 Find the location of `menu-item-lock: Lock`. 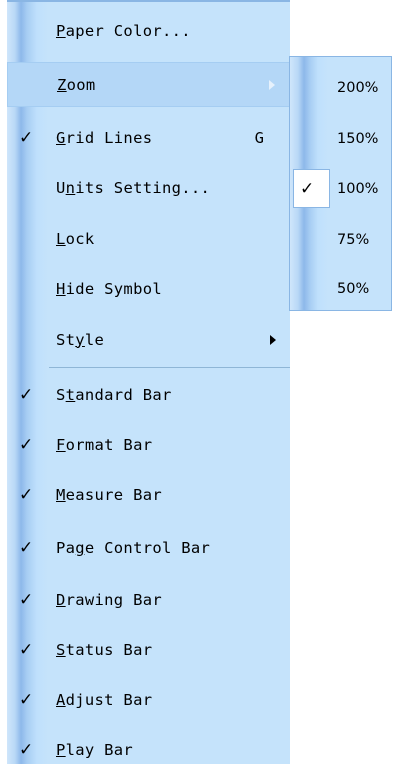

menu-item-lock: Lock is located at coordinates (148, 238).